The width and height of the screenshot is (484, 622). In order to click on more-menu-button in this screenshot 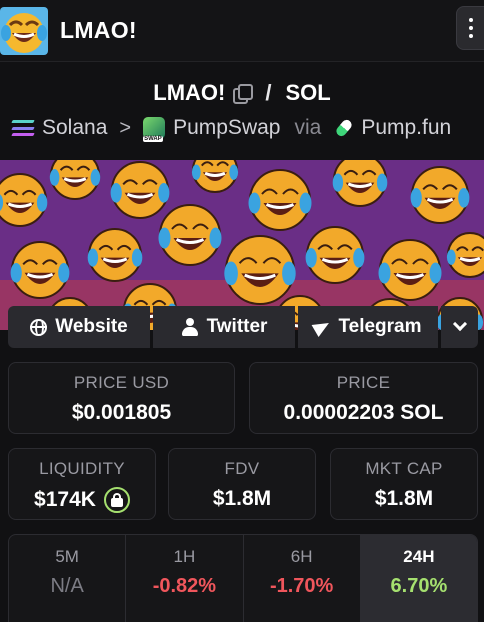, I will do `click(470, 28)`.